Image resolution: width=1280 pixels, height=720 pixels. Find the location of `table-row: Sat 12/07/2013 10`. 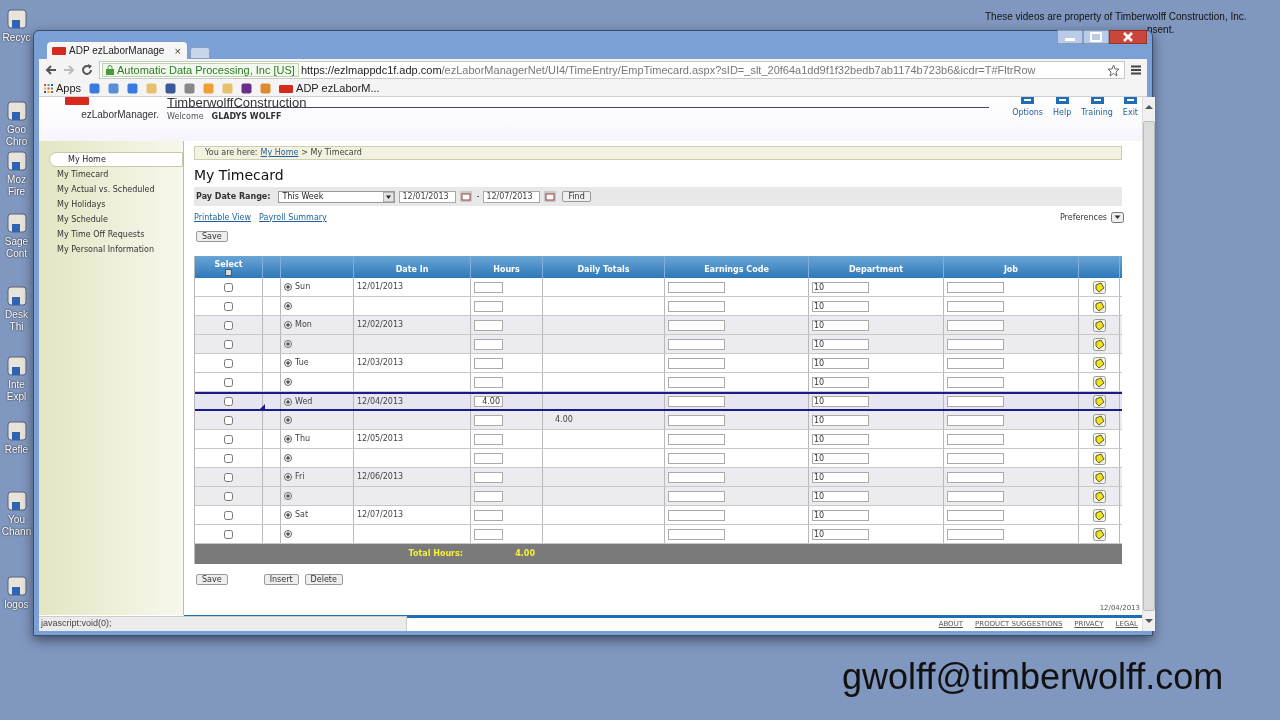

table-row: Sat 12/07/2013 10 is located at coordinates (658, 515).